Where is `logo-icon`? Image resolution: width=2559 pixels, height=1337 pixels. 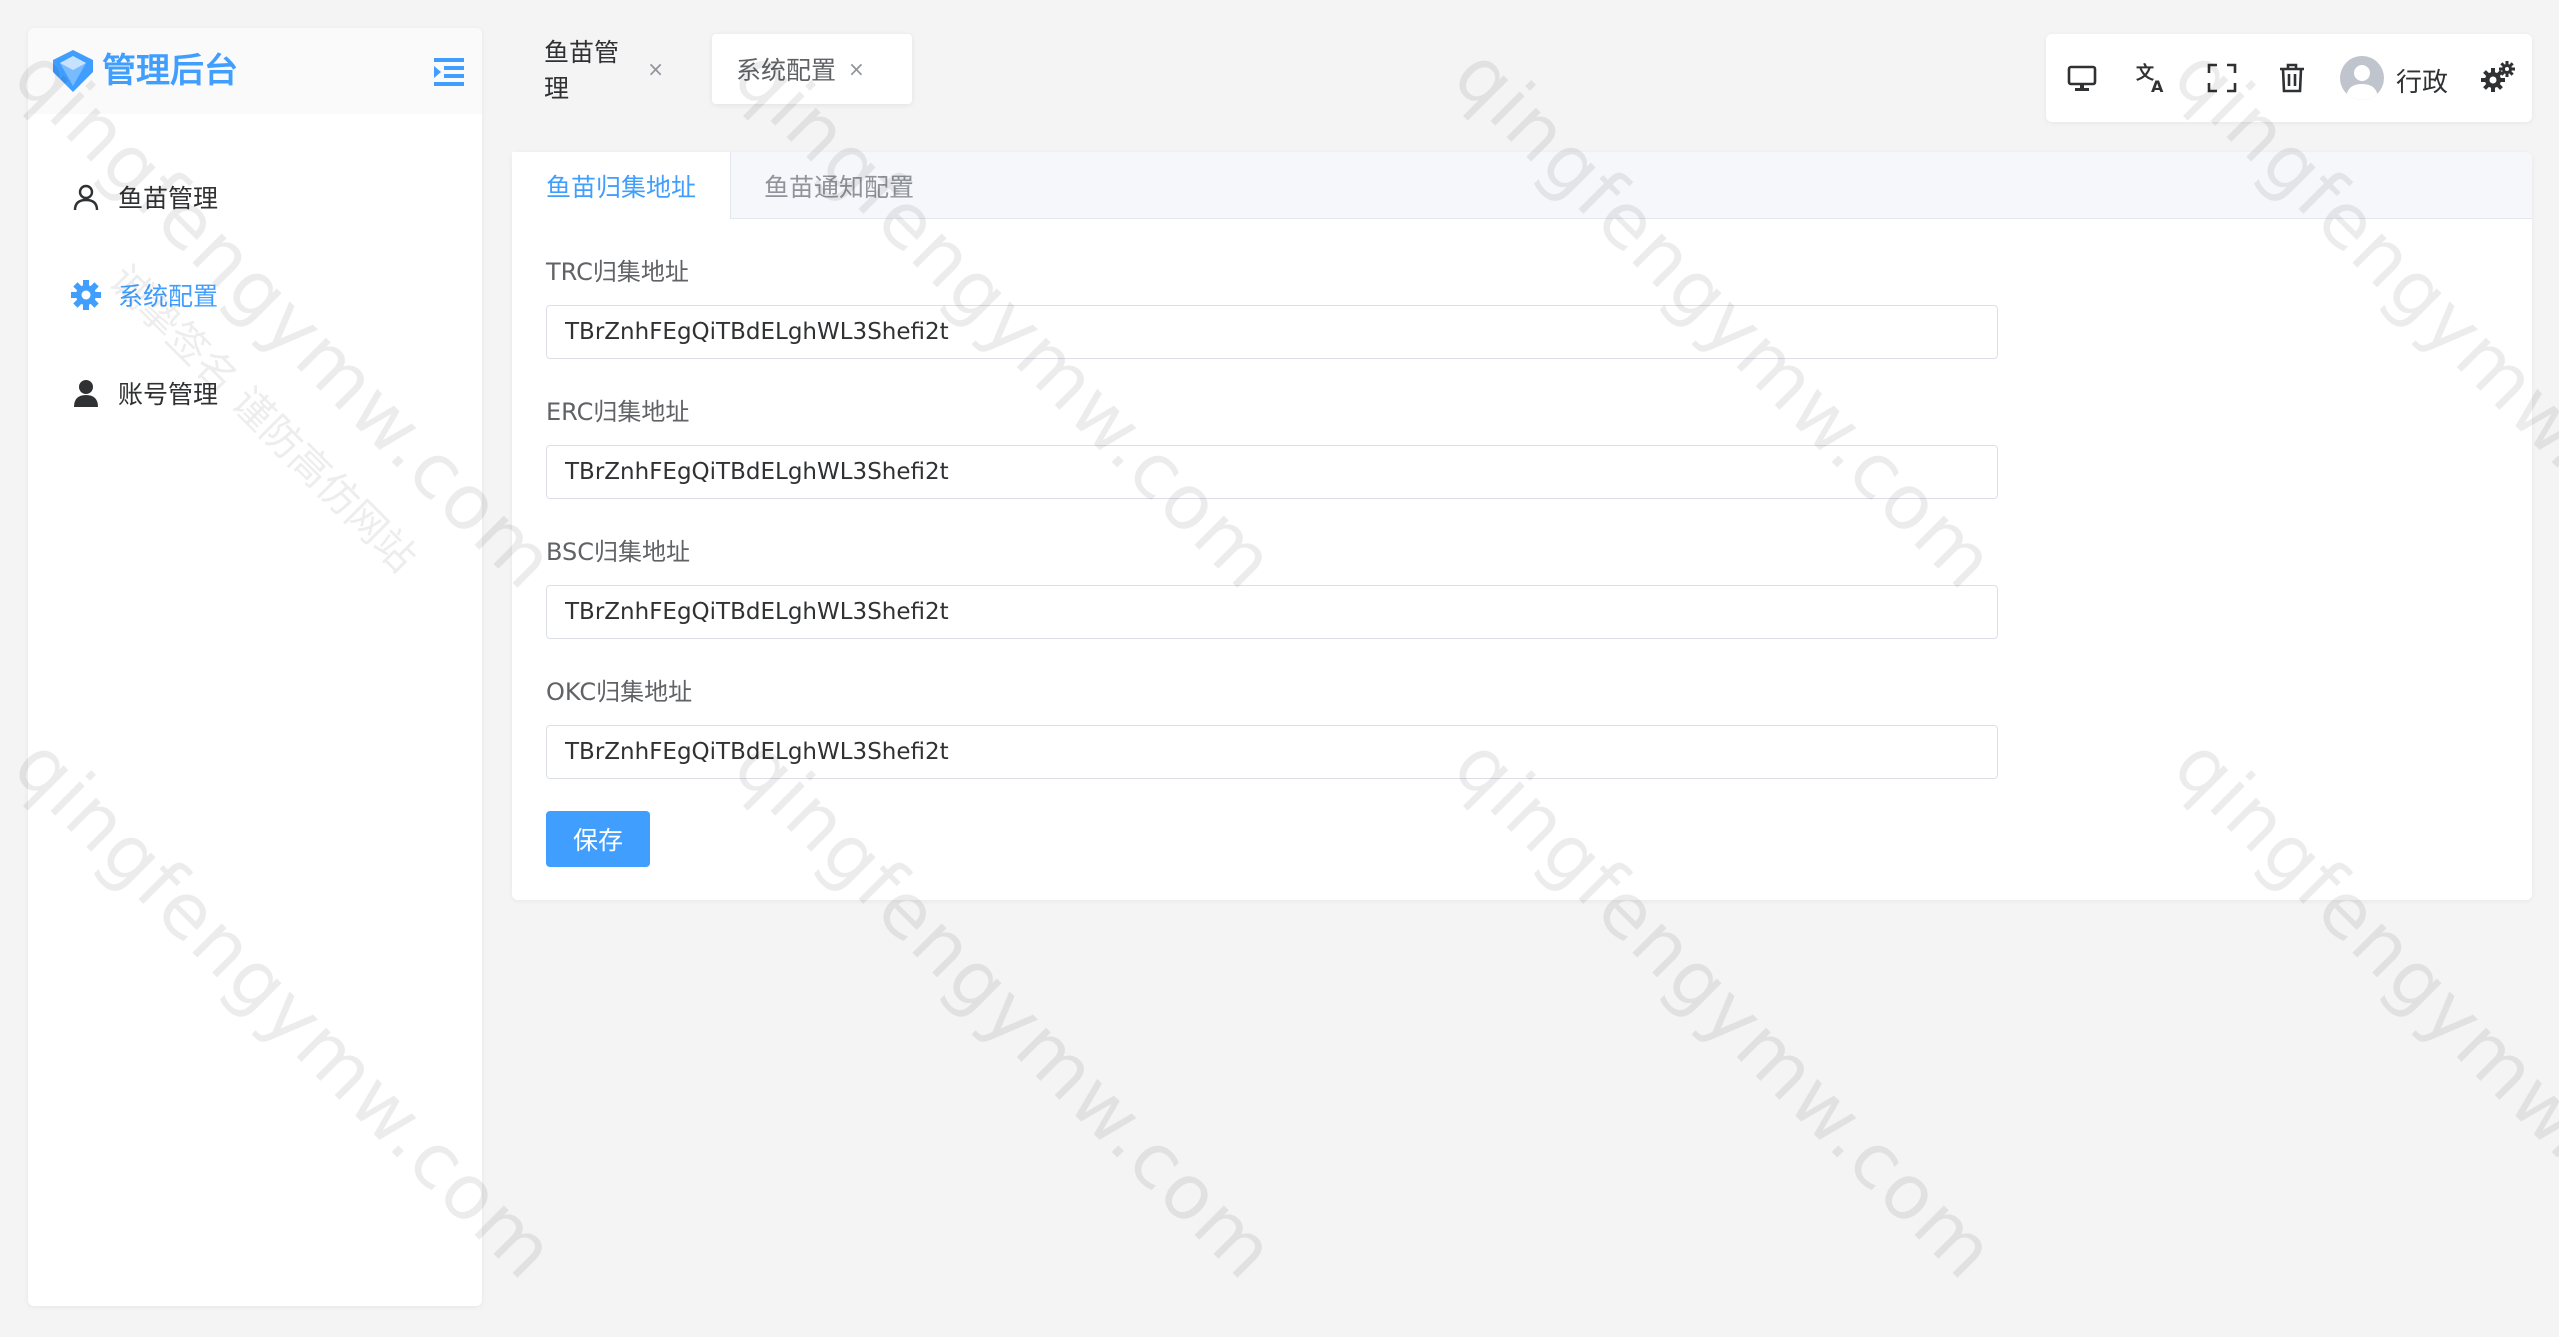
logo-icon is located at coordinates (73, 71).